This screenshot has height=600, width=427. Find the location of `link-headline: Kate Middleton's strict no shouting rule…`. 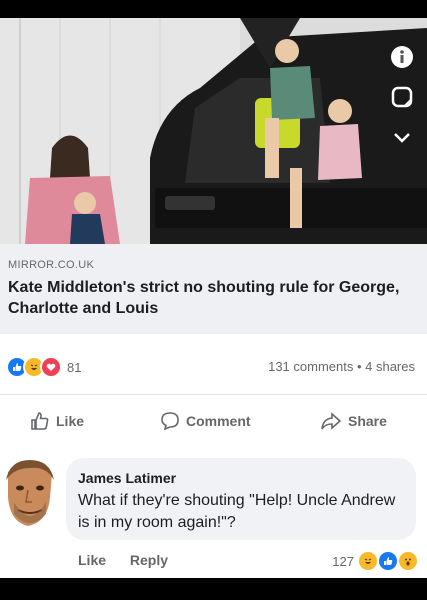

link-headline: Kate Middleton's strict no shouting rule… is located at coordinates (213, 298).